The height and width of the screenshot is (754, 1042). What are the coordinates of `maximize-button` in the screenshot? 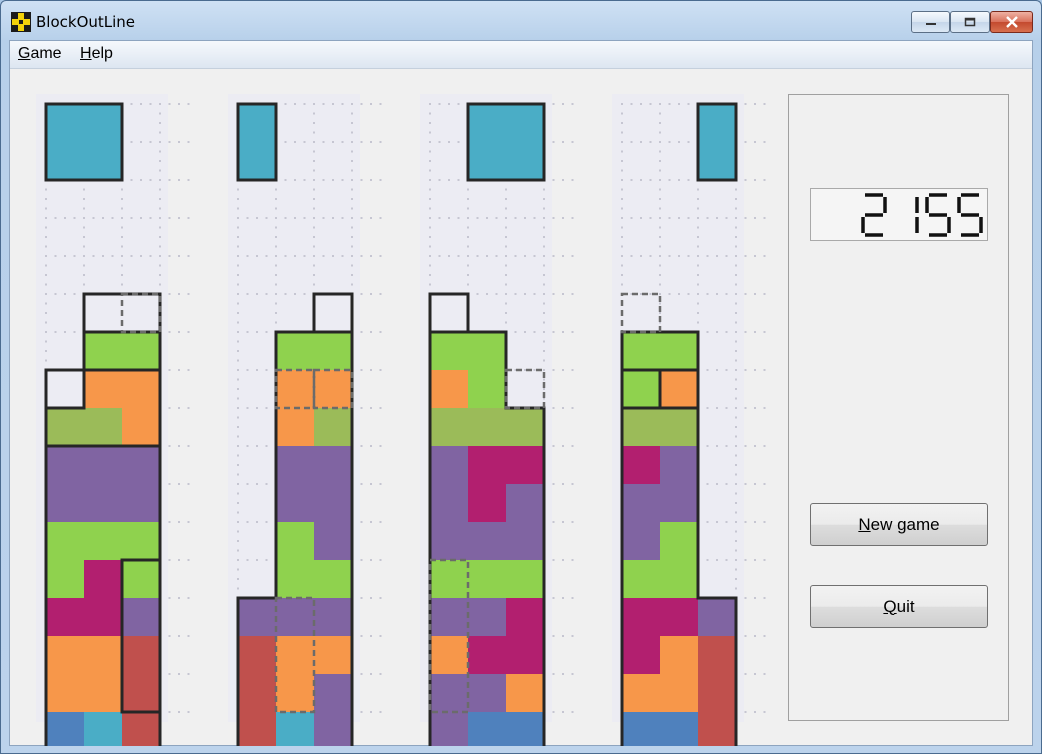 It's located at (970, 22).